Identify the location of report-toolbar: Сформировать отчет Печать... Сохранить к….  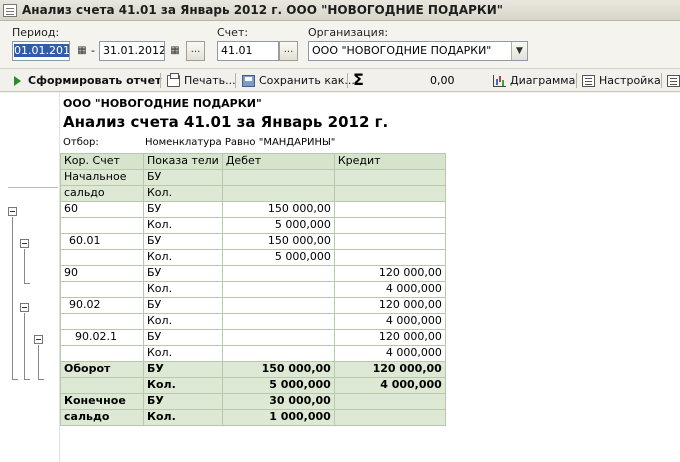
(340, 80).